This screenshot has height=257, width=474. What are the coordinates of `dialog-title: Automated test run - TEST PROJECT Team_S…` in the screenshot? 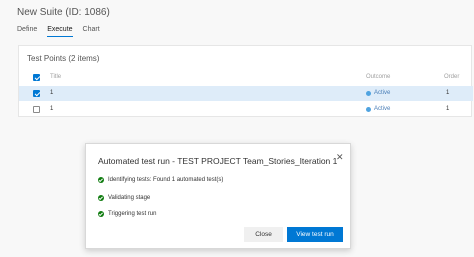 It's located at (218, 161).